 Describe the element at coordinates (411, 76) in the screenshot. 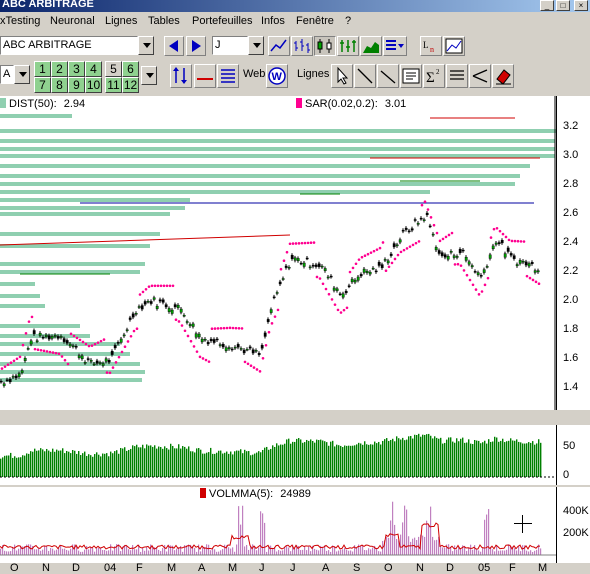

I see `text-tool-button` at that location.